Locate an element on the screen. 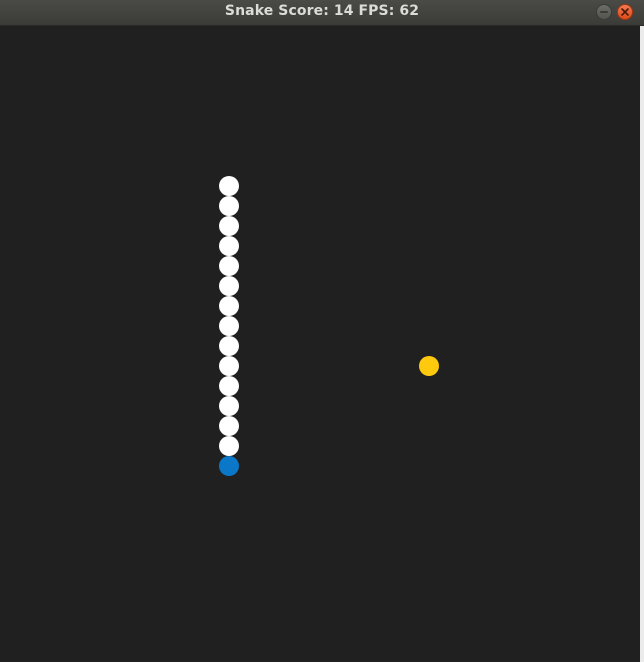  window-title: Snake Score: 14 FPS: 62 is located at coordinates (322, 11).